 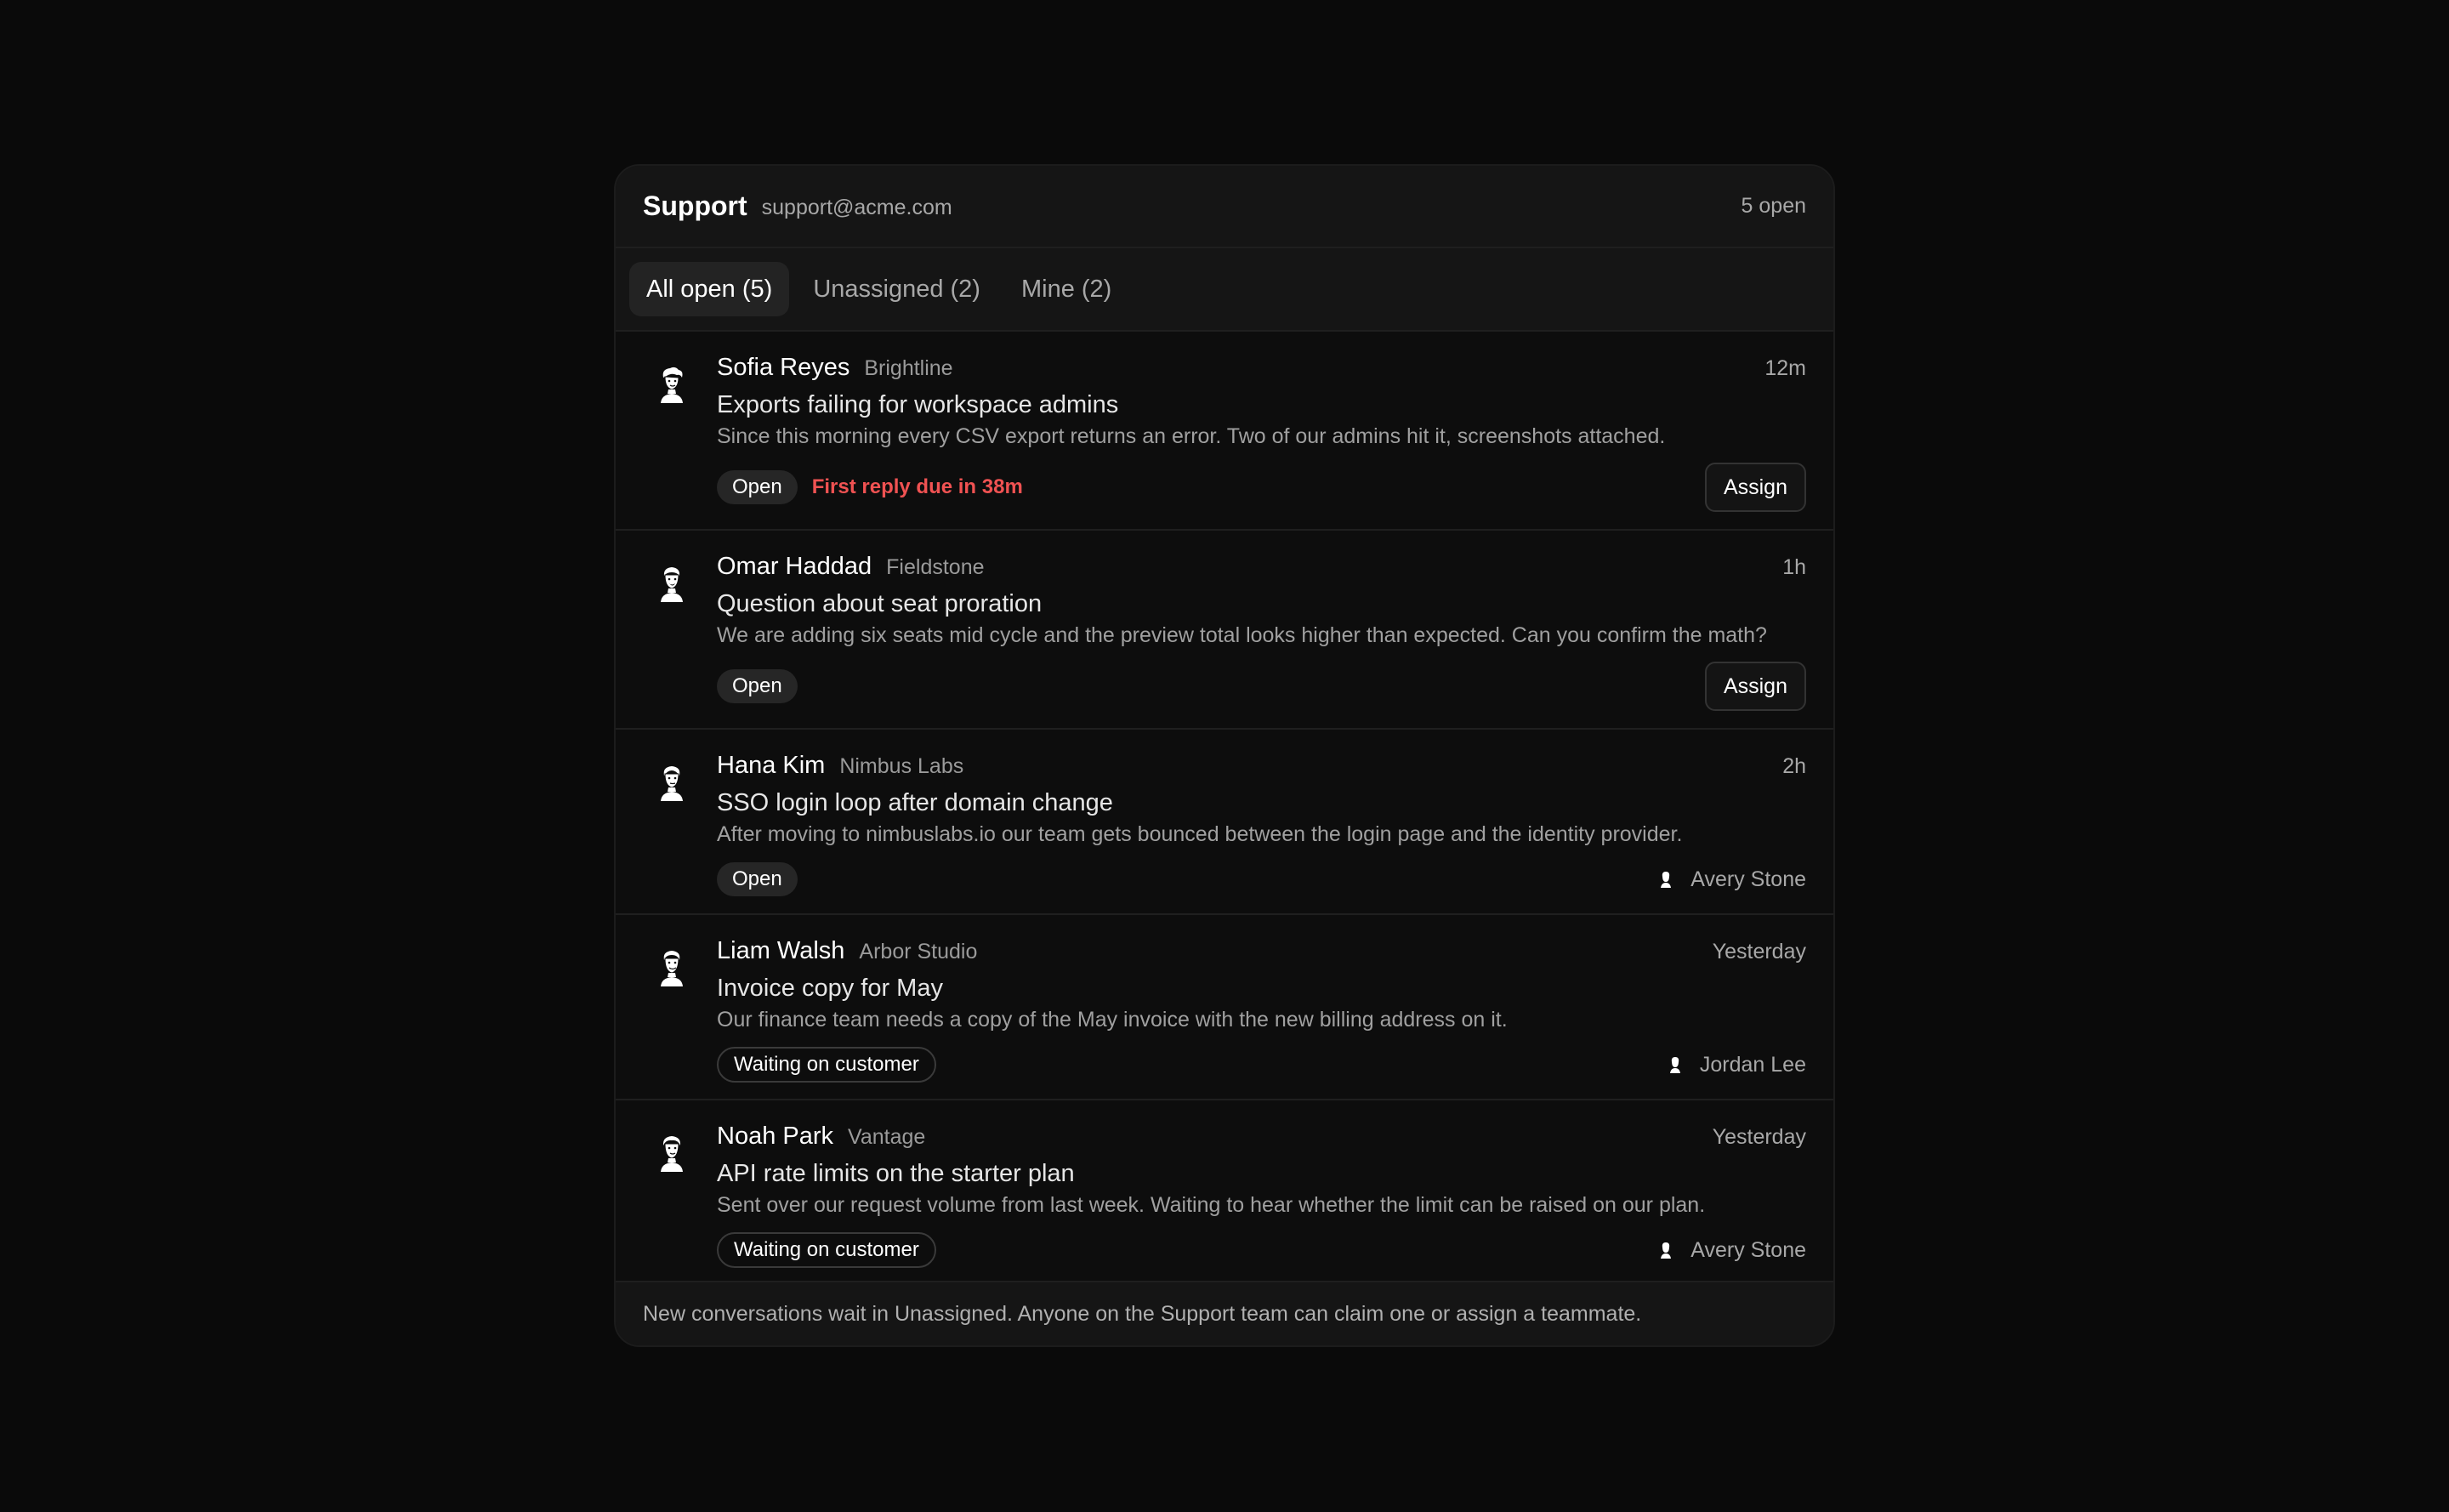 What do you see at coordinates (1794, 567) in the screenshot?
I see `conversation-time: 1h` at bounding box center [1794, 567].